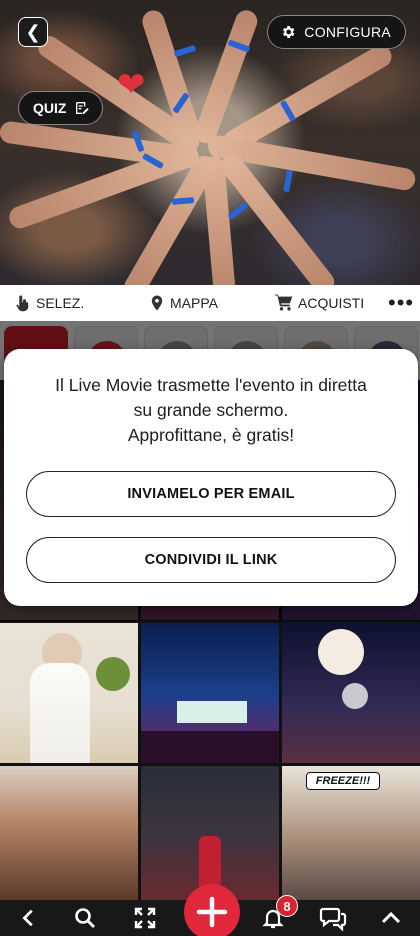 This screenshot has height=936, width=420. I want to click on more-options-button: •••, so click(401, 303).